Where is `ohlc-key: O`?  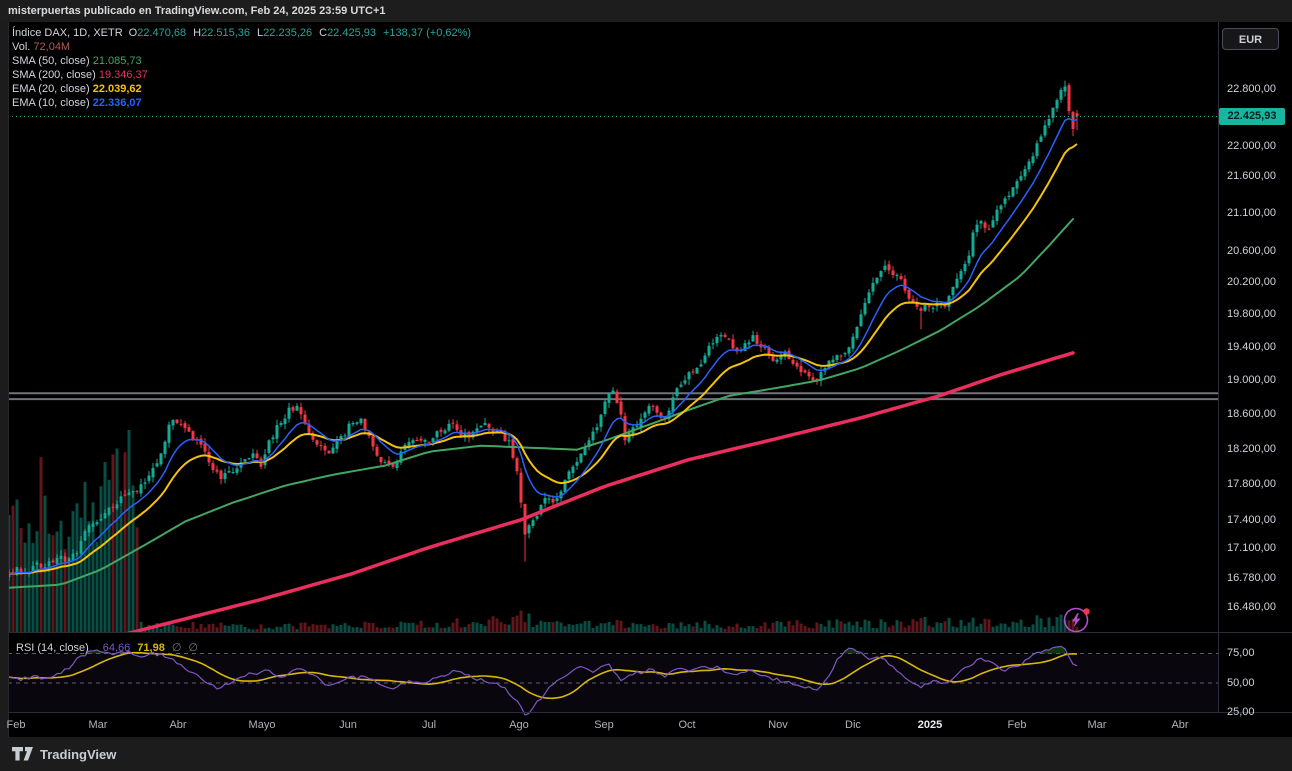
ohlc-key: O is located at coordinates (133, 33).